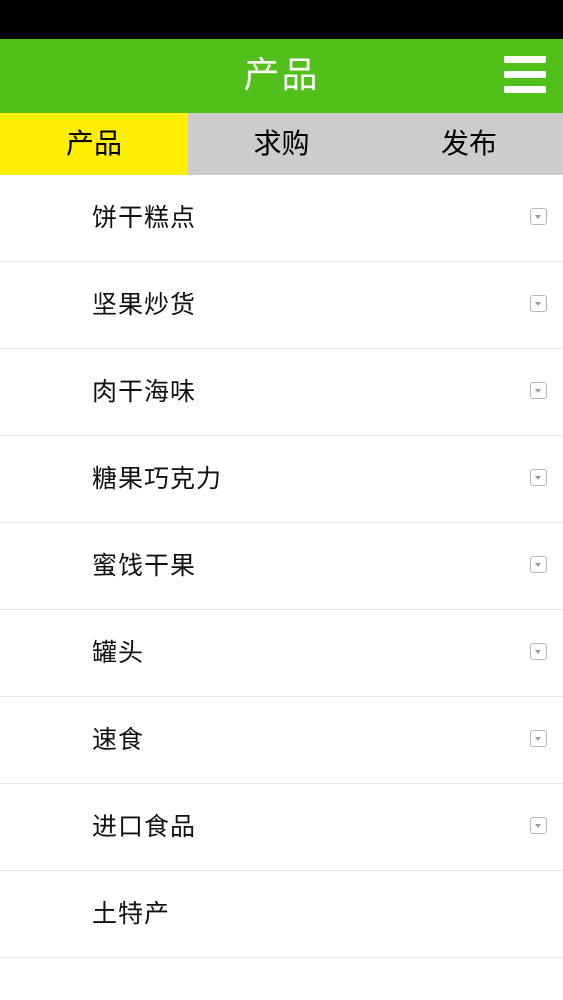 This screenshot has width=563, height=1000. What do you see at coordinates (144, 826) in the screenshot?
I see `category-label: 进口食品` at bounding box center [144, 826].